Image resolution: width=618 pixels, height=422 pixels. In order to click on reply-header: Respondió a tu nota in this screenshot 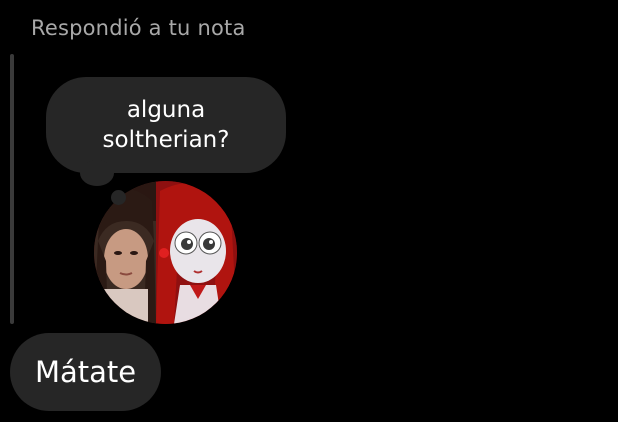, I will do `click(138, 28)`.